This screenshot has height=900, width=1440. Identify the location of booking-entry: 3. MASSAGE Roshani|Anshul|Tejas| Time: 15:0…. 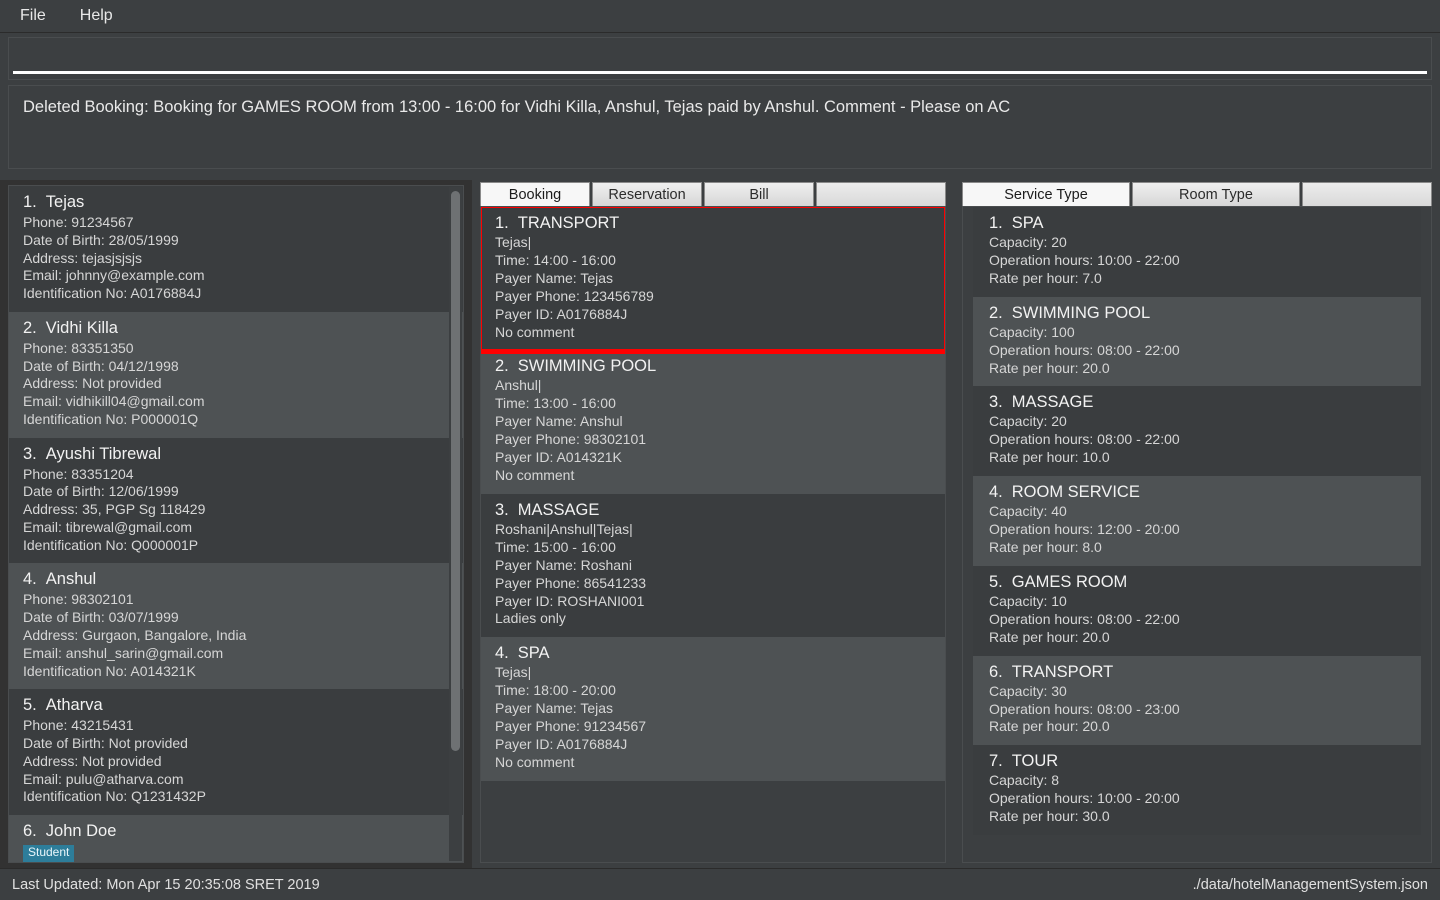
(713, 565).